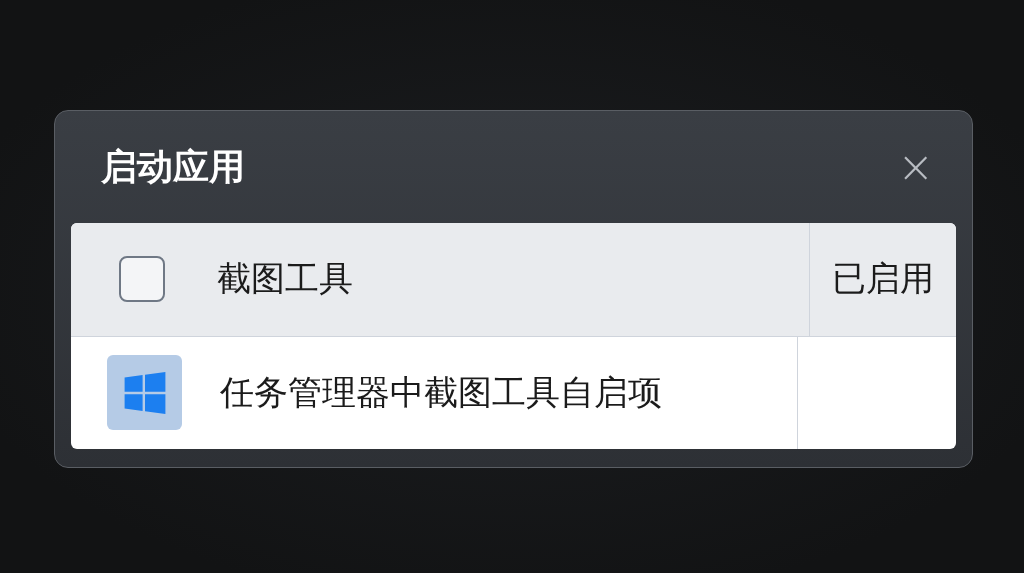  I want to click on column-header: 截图工具, so click(285, 279).